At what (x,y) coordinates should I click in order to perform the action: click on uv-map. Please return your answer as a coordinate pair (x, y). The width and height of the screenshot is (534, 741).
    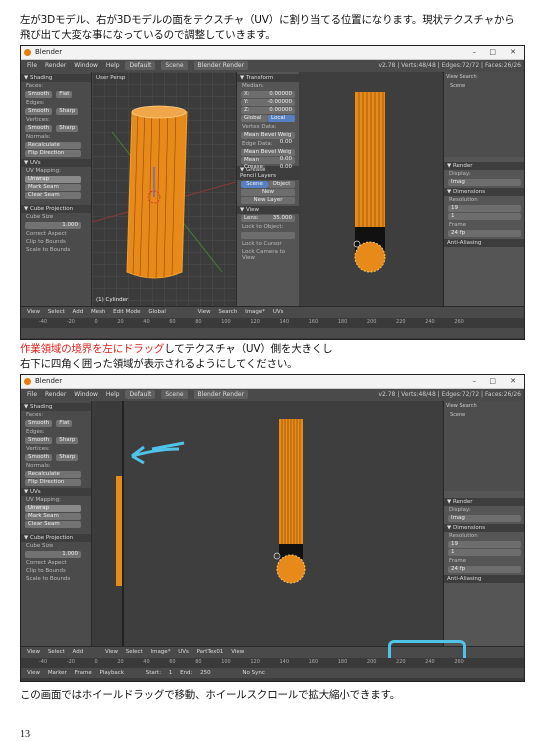
    Looking at the image, I should click on (370, 189).